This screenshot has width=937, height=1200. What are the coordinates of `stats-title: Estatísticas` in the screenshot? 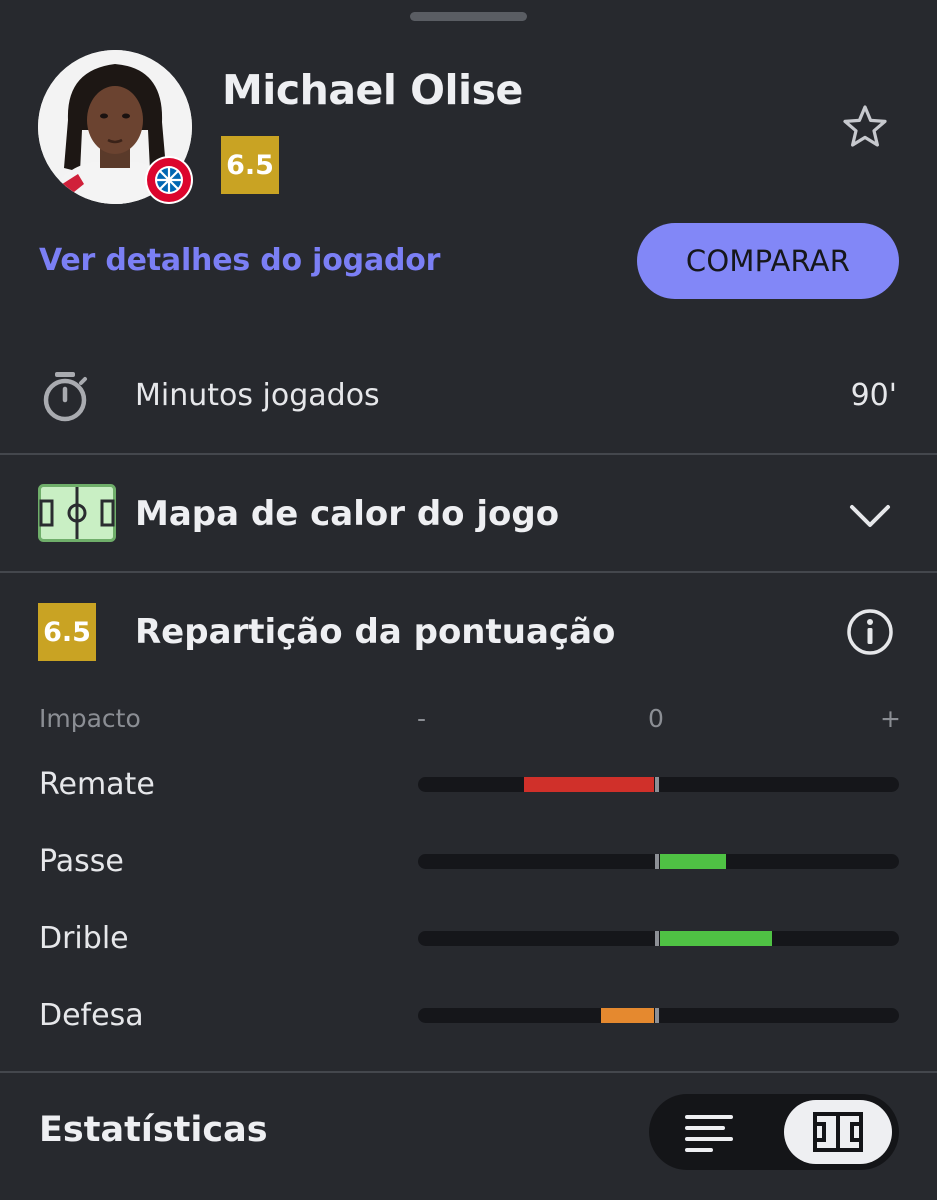 It's located at (153, 1130).